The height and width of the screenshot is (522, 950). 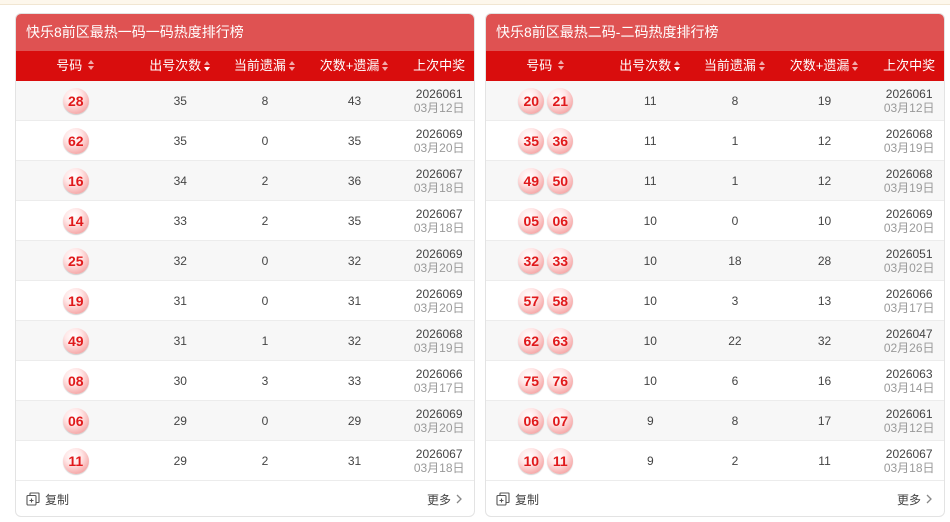 I want to click on last-win-date: 03月14日, so click(x=909, y=387).